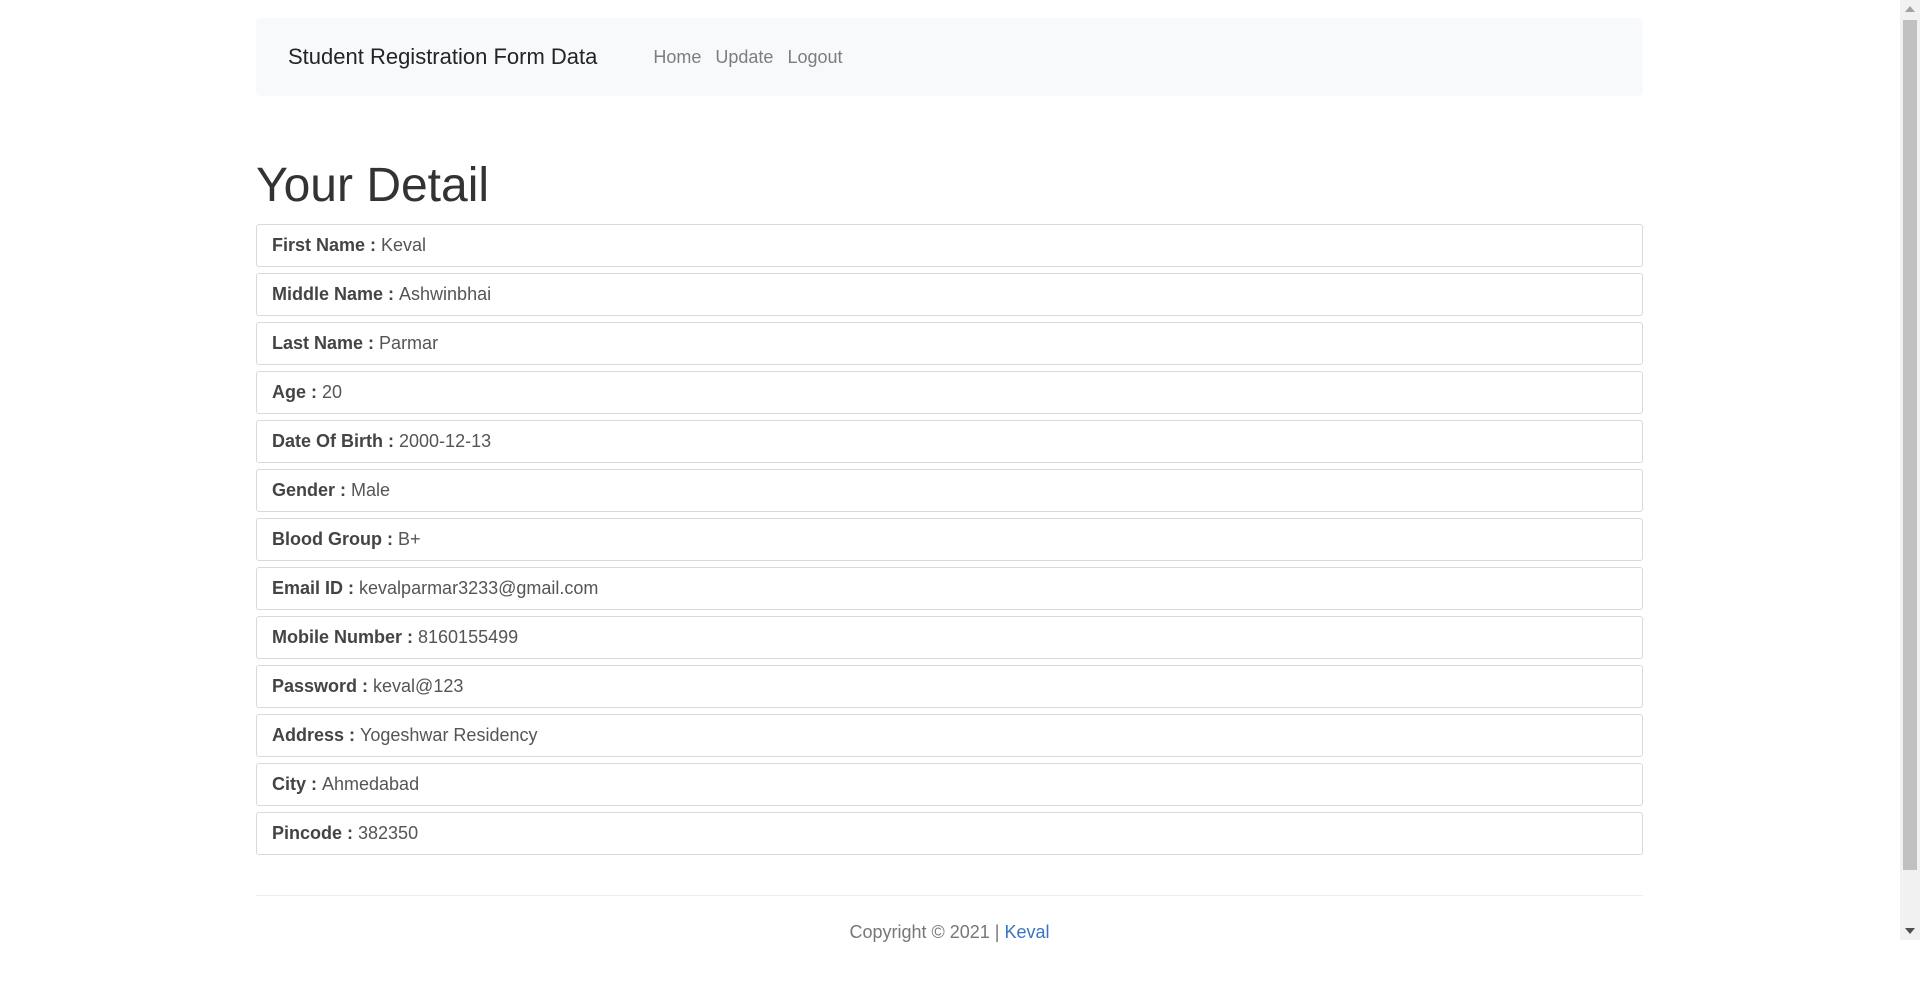 The image size is (1920, 998). What do you see at coordinates (949, 686) in the screenshot?
I see `detail-password: Password : keval@123` at bounding box center [949, 686].